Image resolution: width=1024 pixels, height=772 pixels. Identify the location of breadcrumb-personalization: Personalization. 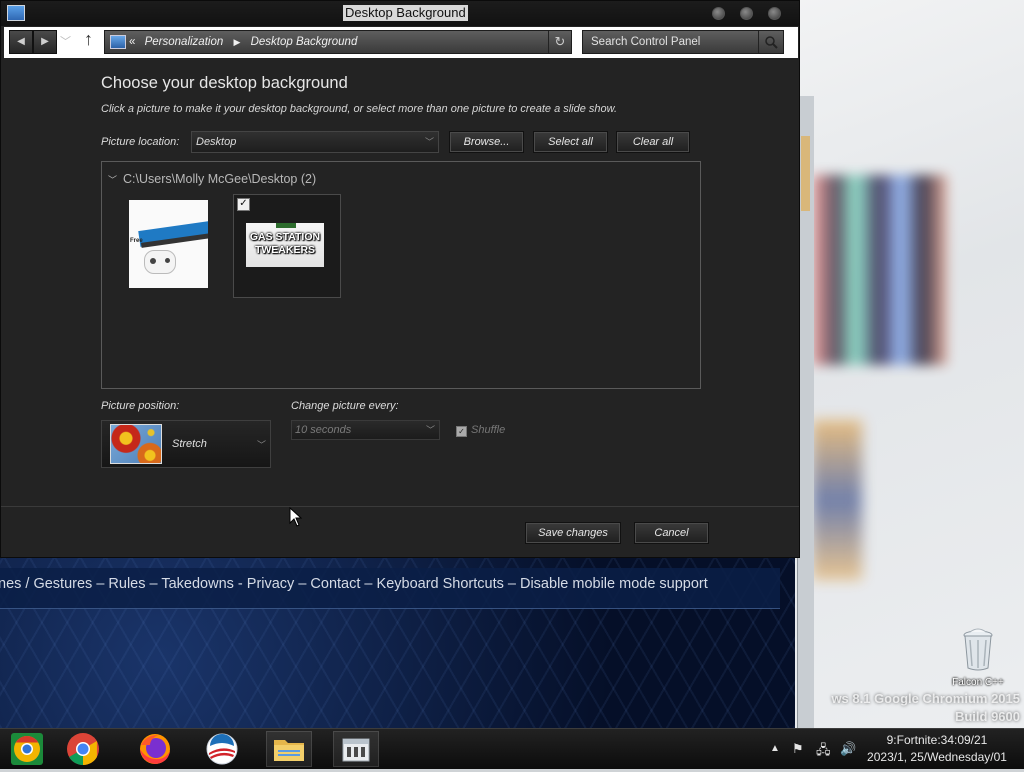
(184, 42).